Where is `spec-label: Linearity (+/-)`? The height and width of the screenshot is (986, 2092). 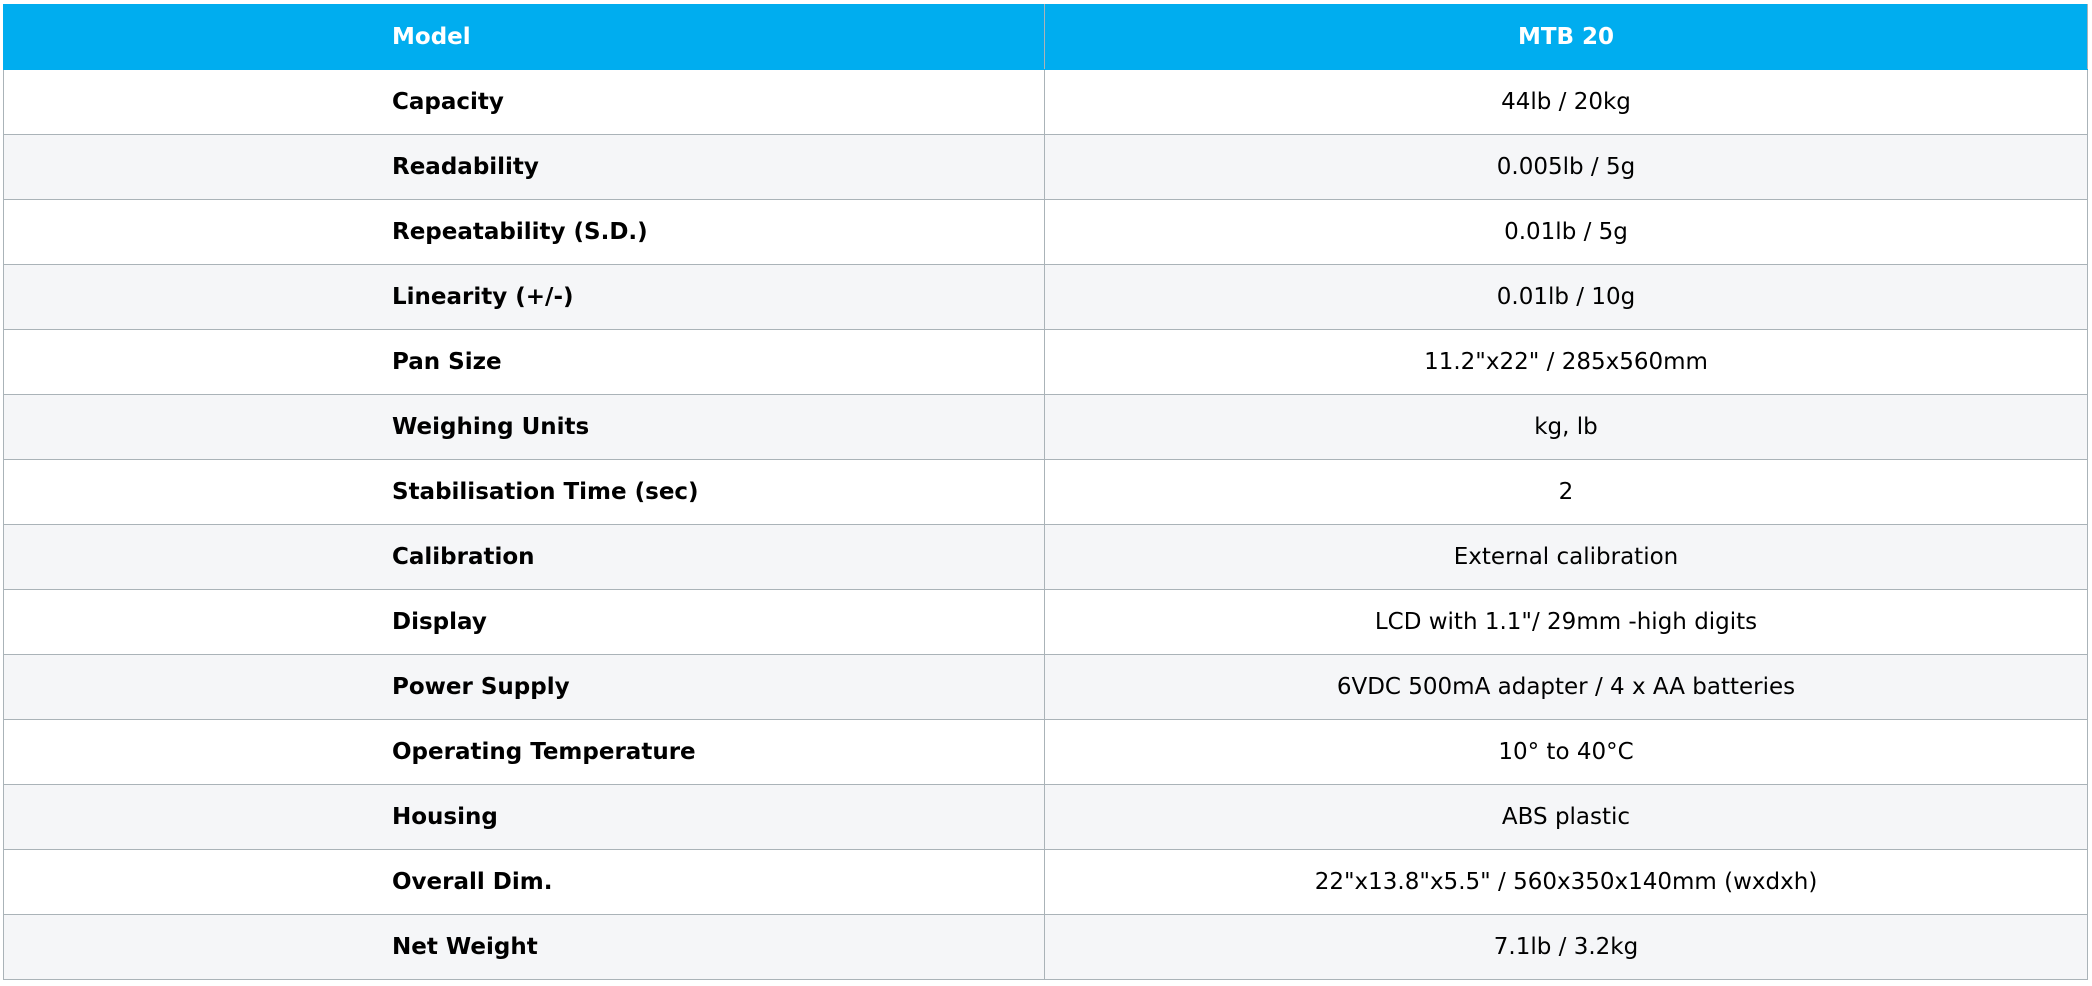 spec-label: Linearity (+/-) is located at coordinates (524, 297).